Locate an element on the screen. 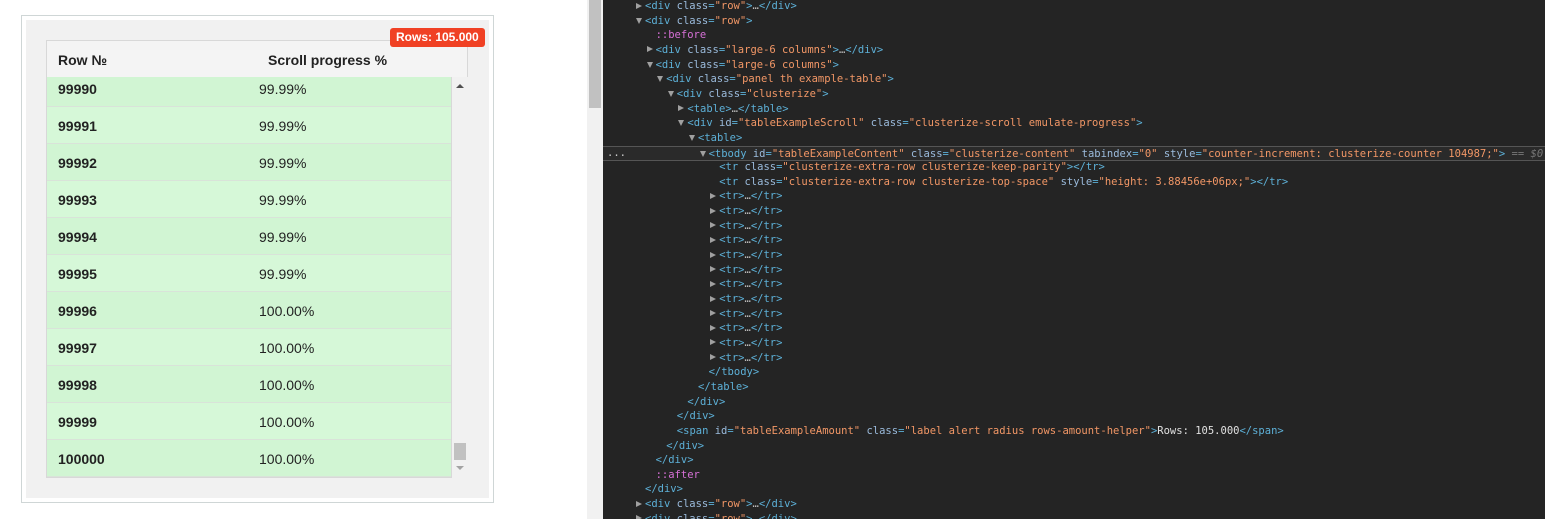 The image size is (1545, 519). page-scrollbar-thumb is located at coordinates (595, 54).